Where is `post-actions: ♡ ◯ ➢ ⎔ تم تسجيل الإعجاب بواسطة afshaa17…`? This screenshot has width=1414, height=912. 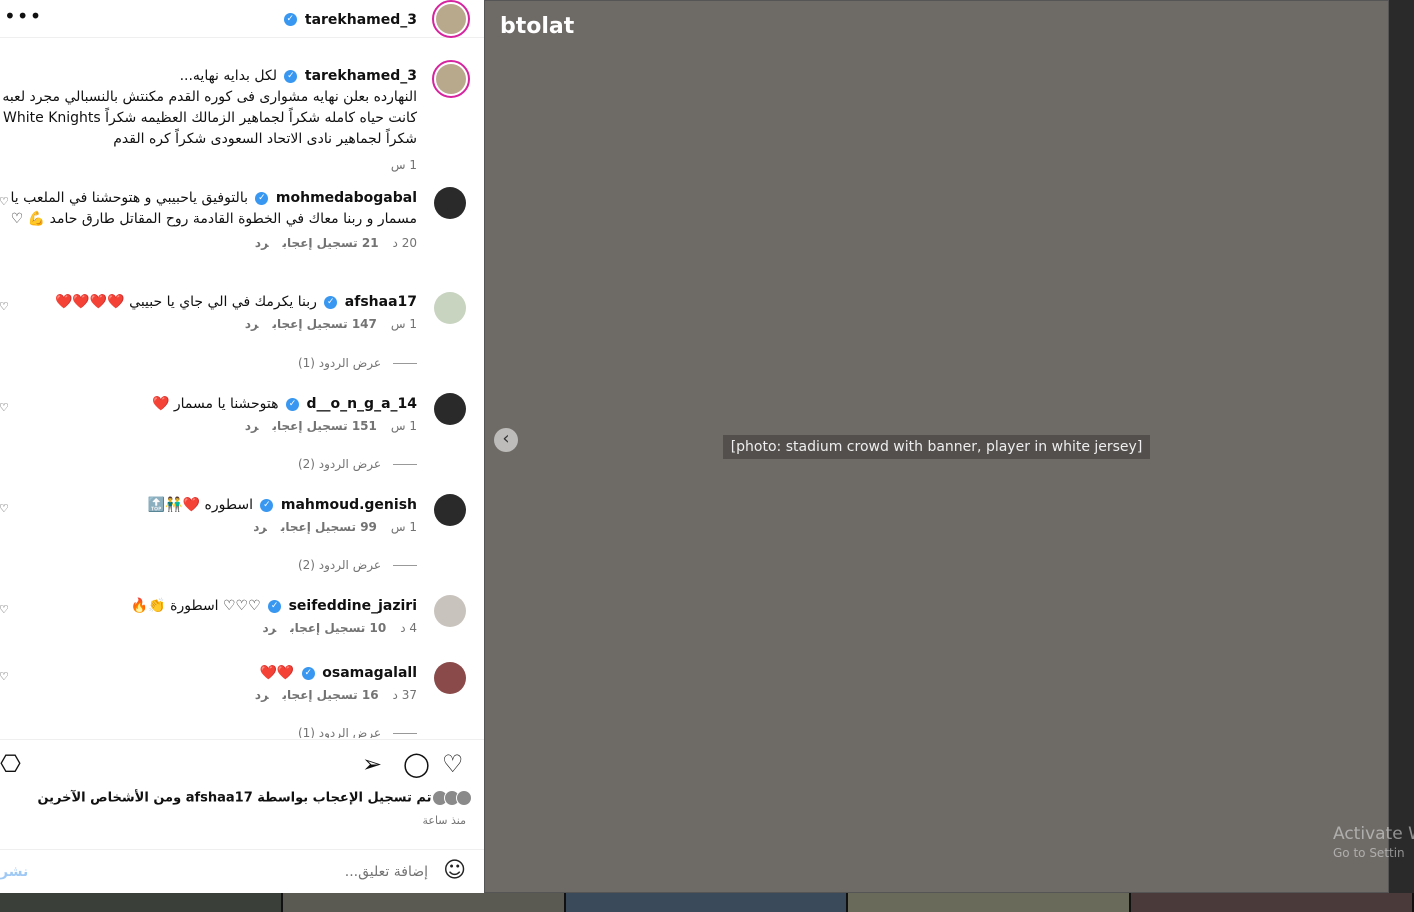 post-actions: ♡ ◯ ➢ ⎔ تم تسجيل الإعجاب بواسطة afshaa17… is located at coordinates (242, 816).